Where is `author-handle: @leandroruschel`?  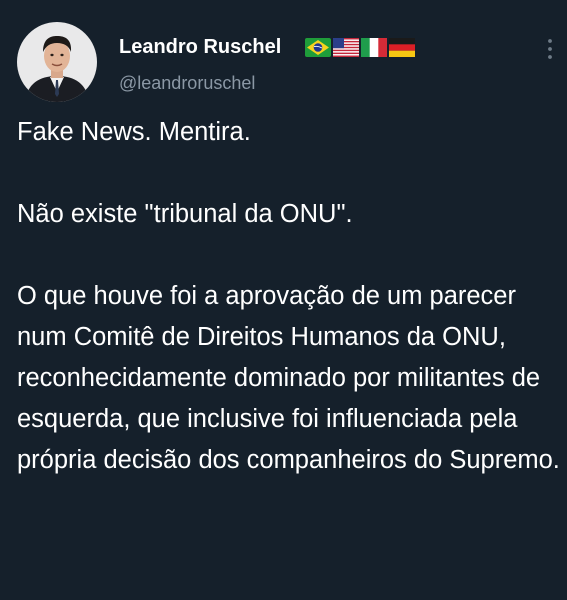 author-handle: @leandroruschel is located at coordinates (187, 83).